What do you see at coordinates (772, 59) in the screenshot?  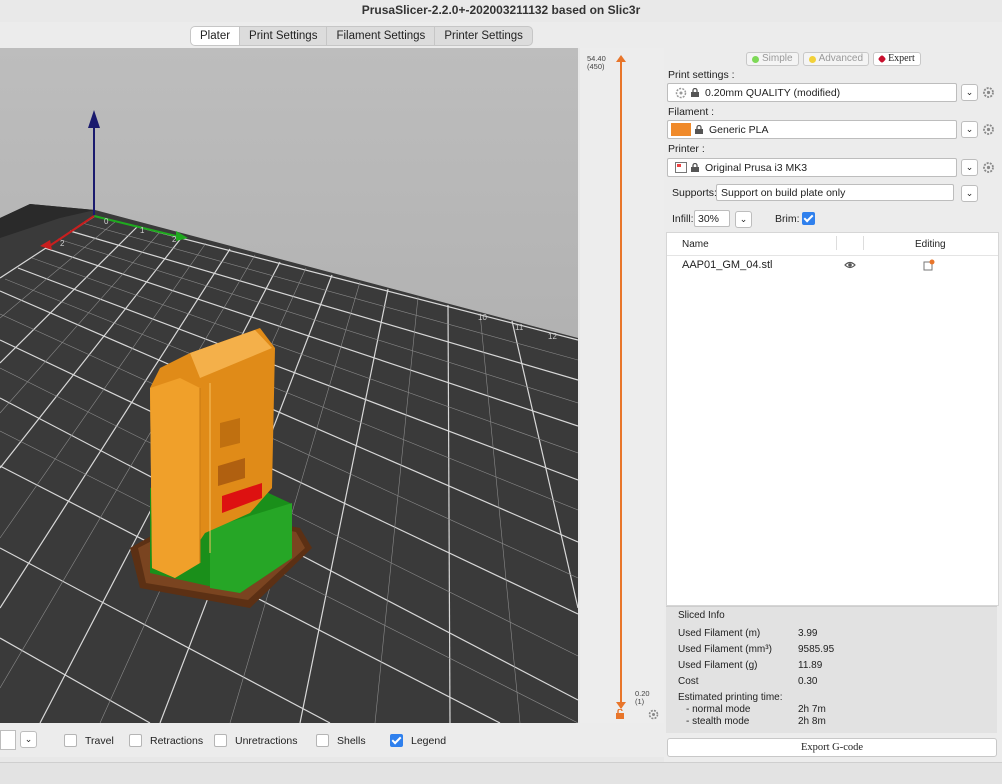 I see `mode-simple-button: Simple` at bounding box center [772, 59].